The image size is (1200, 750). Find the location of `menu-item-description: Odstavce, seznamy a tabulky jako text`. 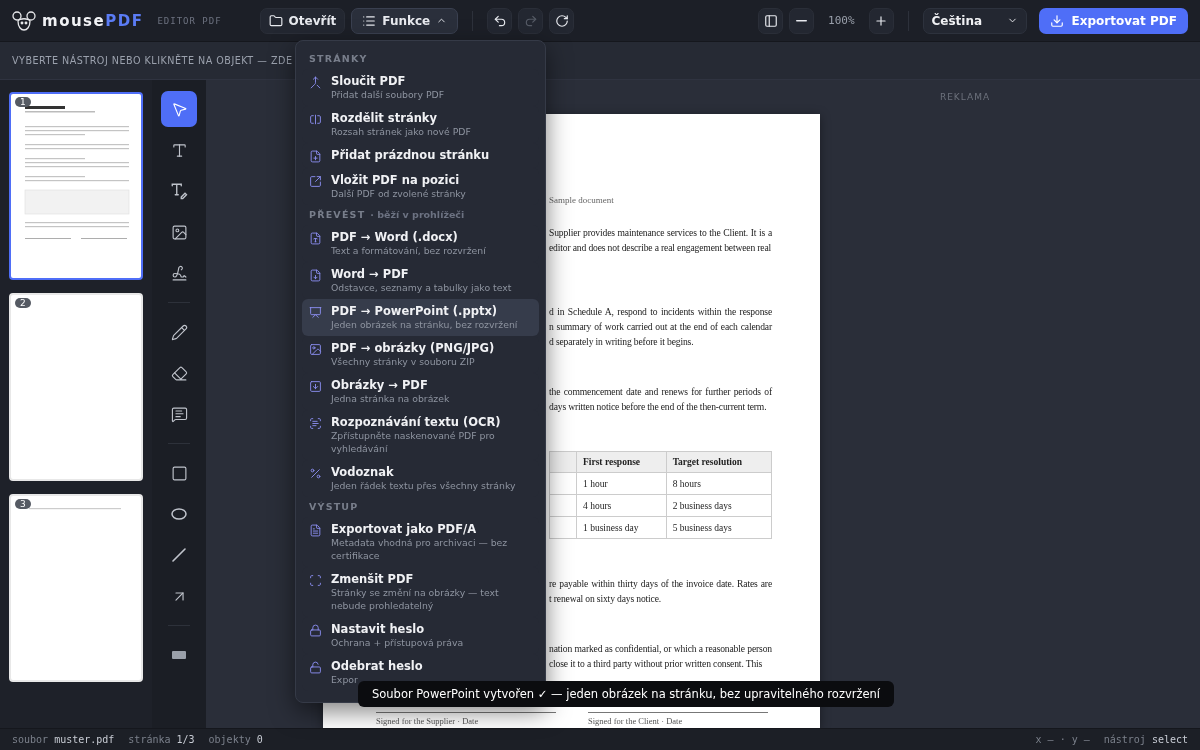

menu-item-description: Odstavce, seznamy a tabulky jako text is located at coordinates (422, 287).